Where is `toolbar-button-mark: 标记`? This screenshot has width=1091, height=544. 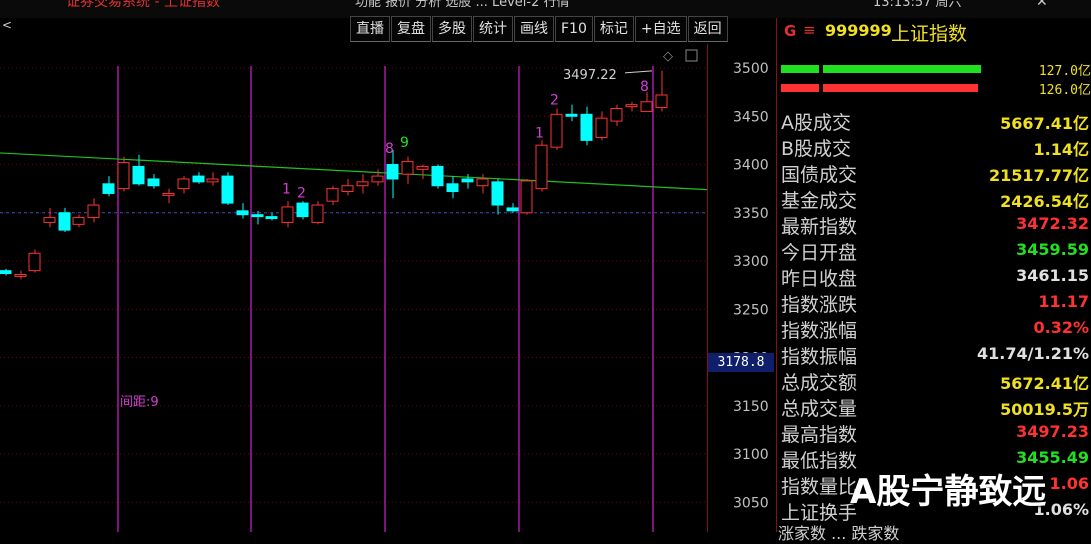 toolbar-button-mark: 标记 is located at coordinates (613, 29).